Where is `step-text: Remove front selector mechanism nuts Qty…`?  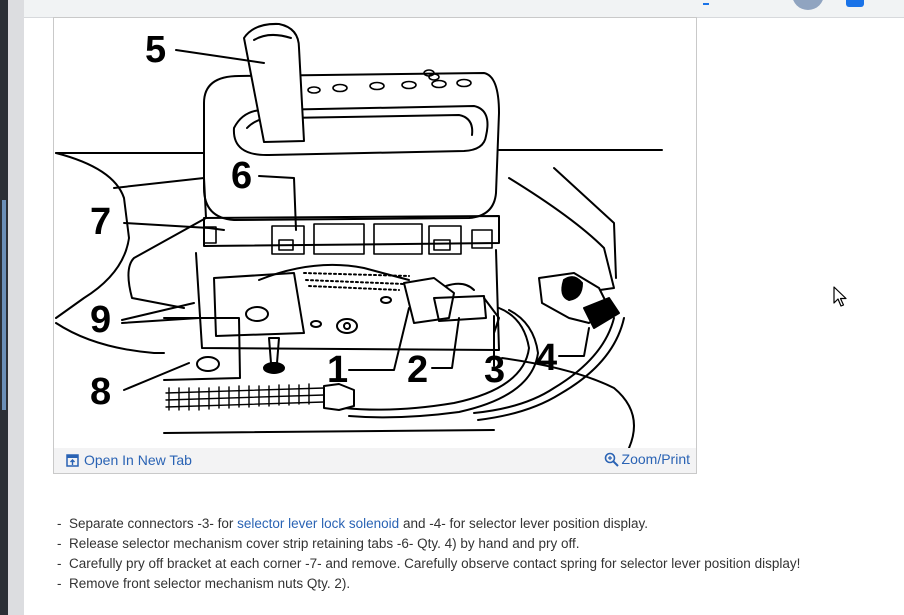
step-text: Remove front selector mechanism nuts Qty… is located at coordinates (210, 583).